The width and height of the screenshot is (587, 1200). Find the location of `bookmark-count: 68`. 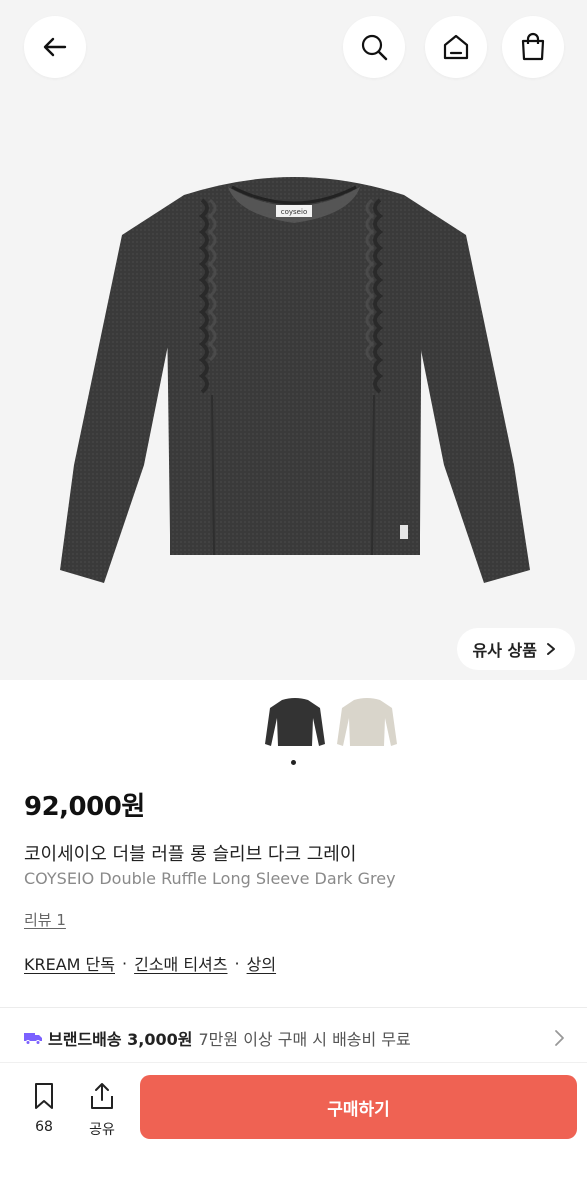

bookmark-count: 68 is located at coordinates (44, 1127).